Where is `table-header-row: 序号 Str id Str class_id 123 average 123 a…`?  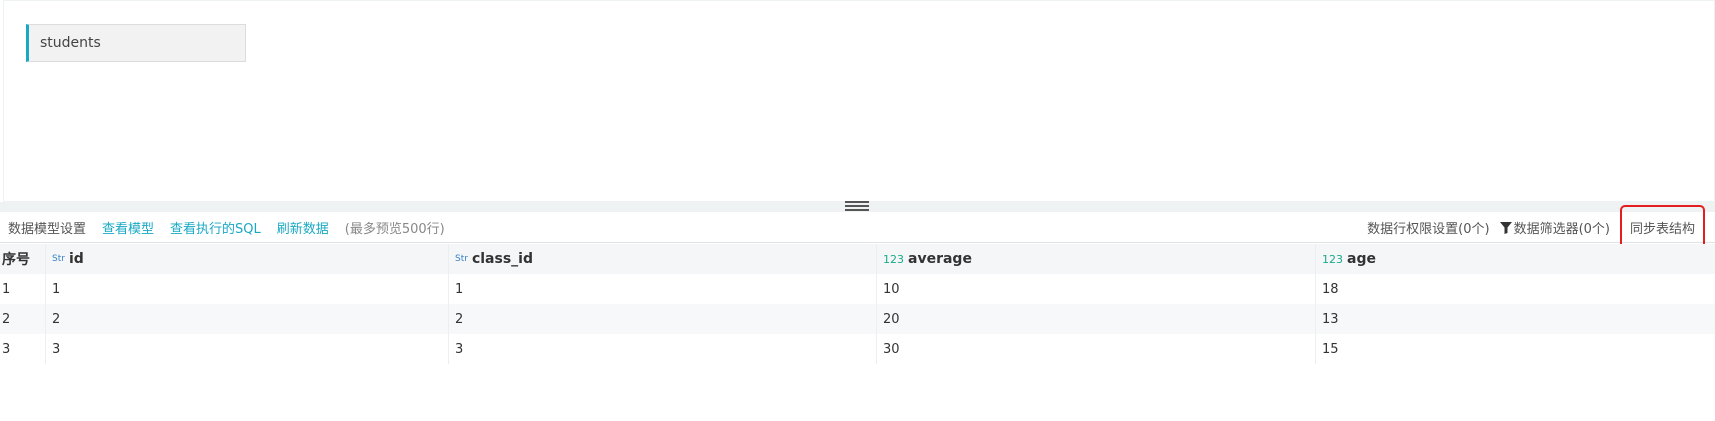 table-header-row: 序号 Str id Str class_id 123 average 123 a… is located at coordinates (857, 259).